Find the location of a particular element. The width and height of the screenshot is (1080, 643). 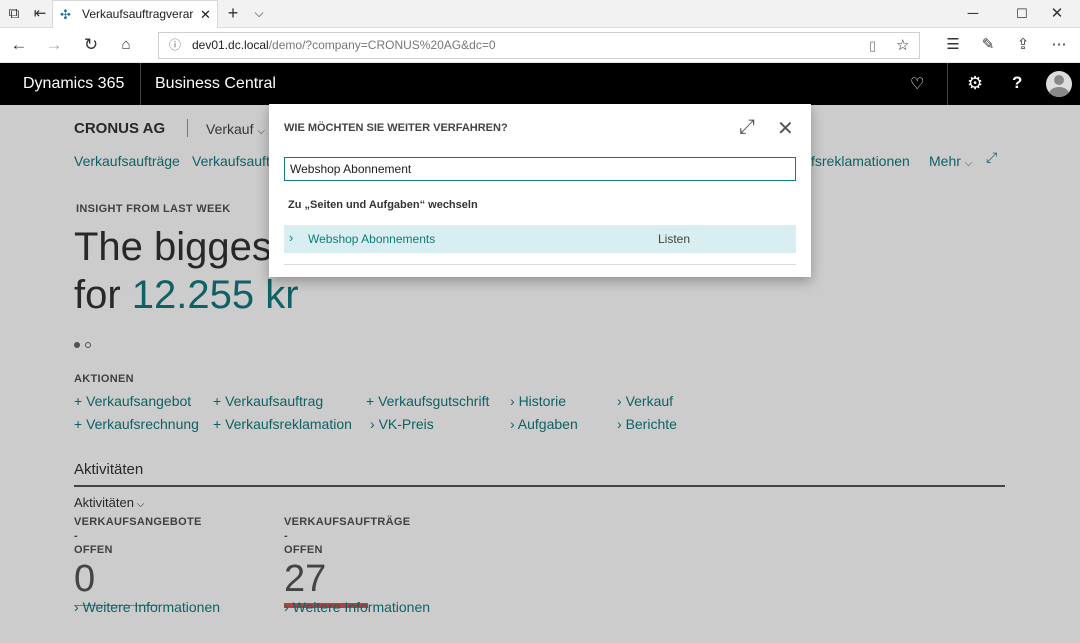

browser-tab: ✣ Verkaufsauftragverarbei ✕ is located at coordinates (135, 14).